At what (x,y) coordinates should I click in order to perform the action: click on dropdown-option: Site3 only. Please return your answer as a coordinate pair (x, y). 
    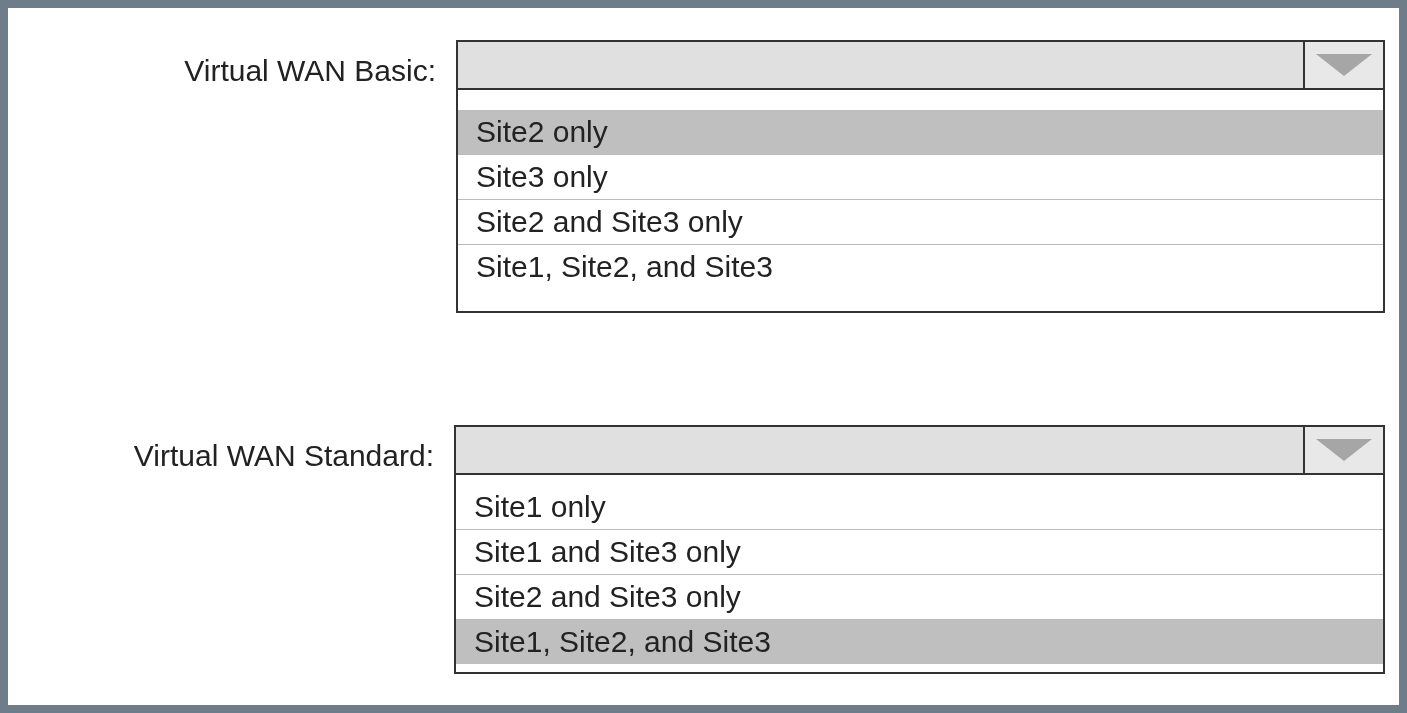
    Looking at the image, I should click on (920, 177).